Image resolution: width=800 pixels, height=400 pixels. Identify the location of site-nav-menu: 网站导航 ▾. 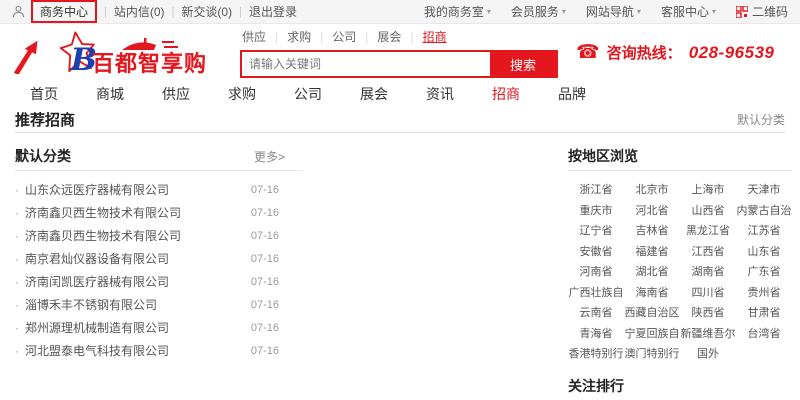
(613, 11).